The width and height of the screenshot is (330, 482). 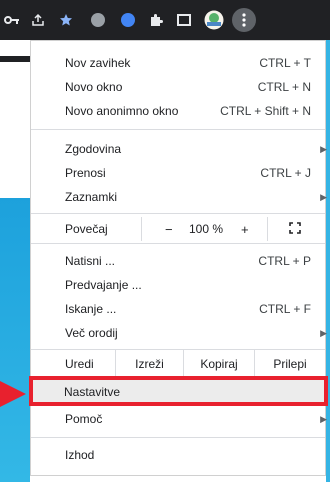 What do you see at coordinates (84, 419) in the screenshot?
I see `menu-item-label: Pomoč` at bounding box center [84, 419].